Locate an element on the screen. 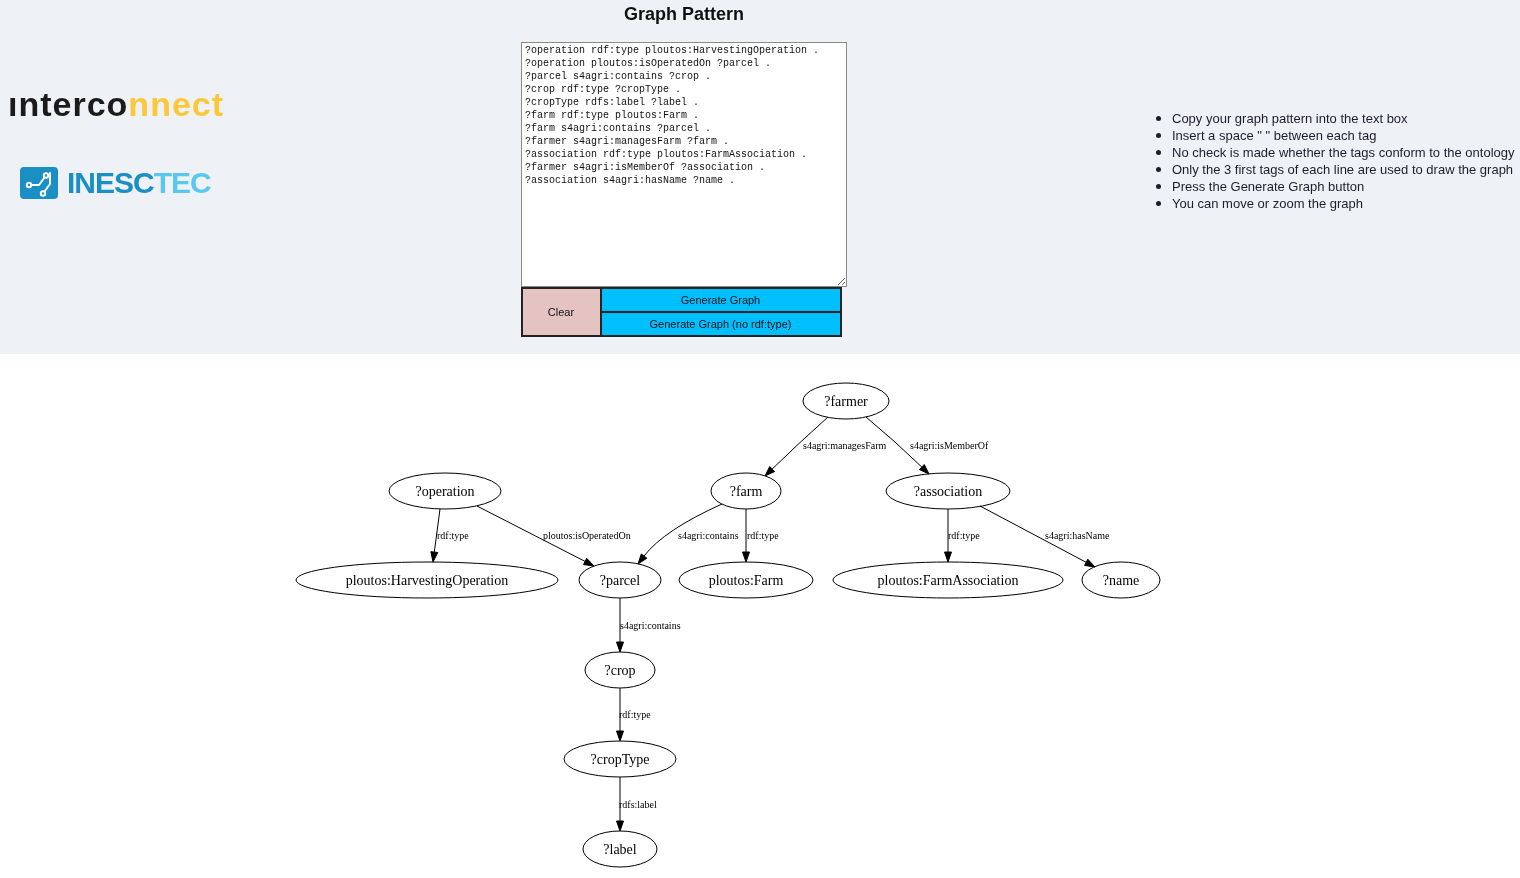 The image size is (1520, 878). instruction-text: No check is made whether the tags conform to the ontology is located at coordinates (1343, 152).